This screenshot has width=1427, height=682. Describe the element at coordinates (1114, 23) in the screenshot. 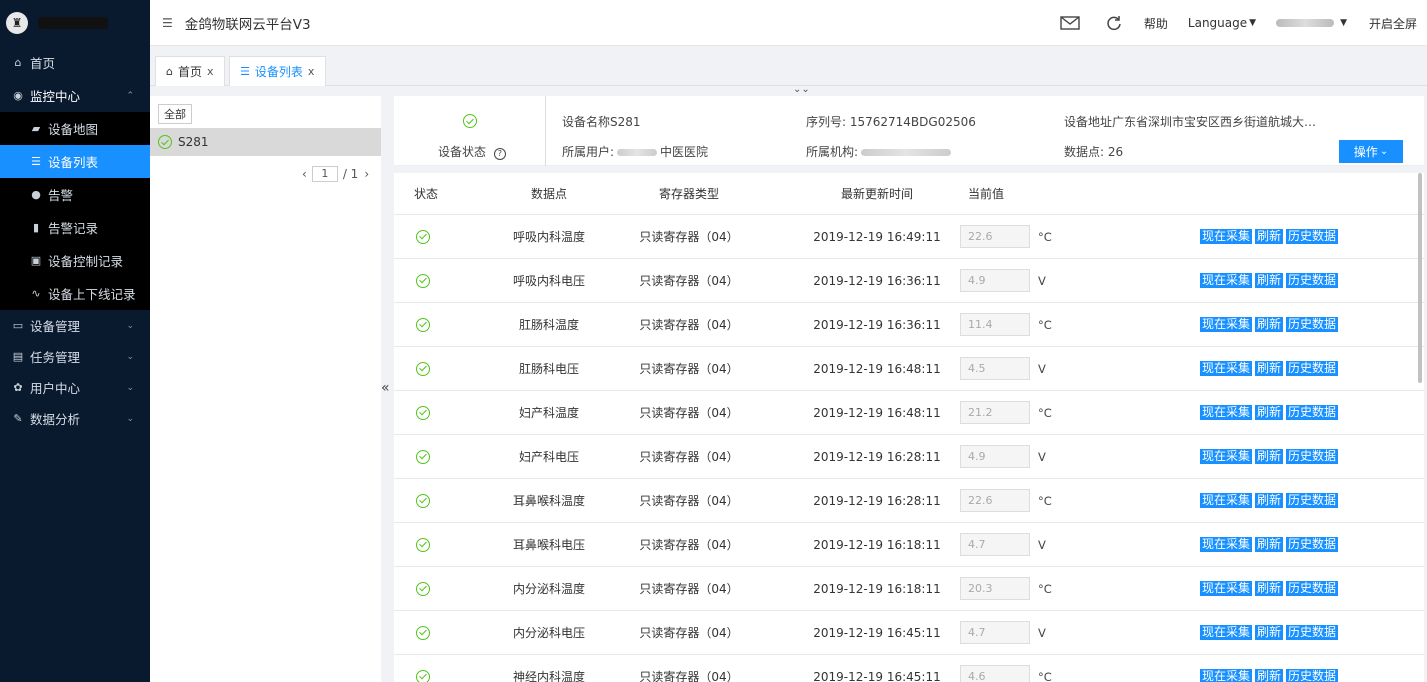

I see `refresh-button` at that location.